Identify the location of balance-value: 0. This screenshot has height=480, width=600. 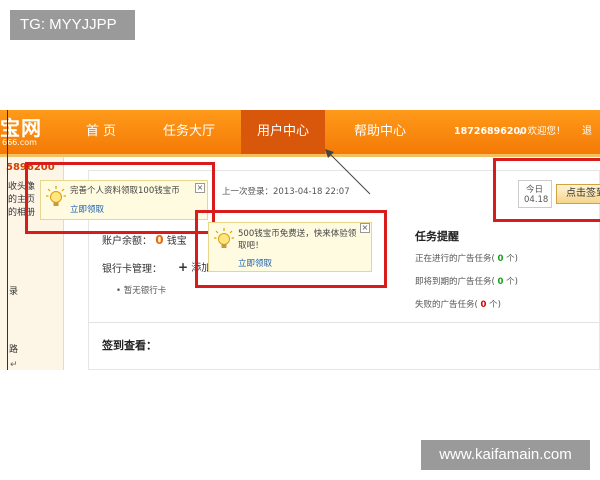
(159, 240).